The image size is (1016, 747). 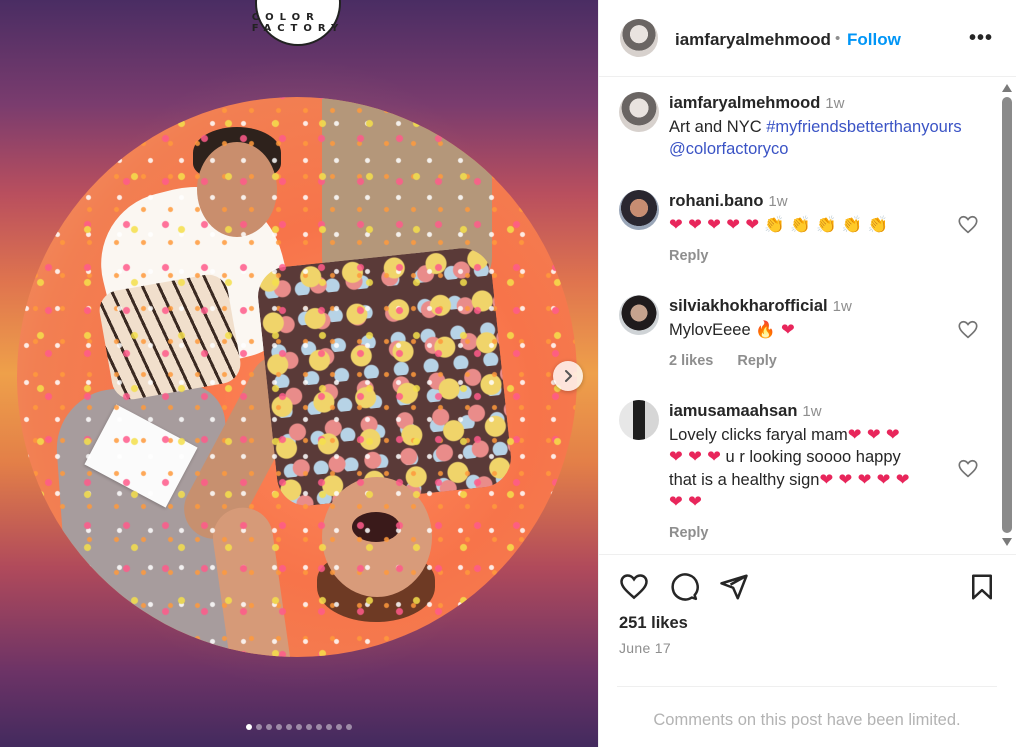 What do you see at coordinates (1007, 88) in the screenshot?
I see `scroll-up-arrow-icon` at bounding box center [1007, 88].